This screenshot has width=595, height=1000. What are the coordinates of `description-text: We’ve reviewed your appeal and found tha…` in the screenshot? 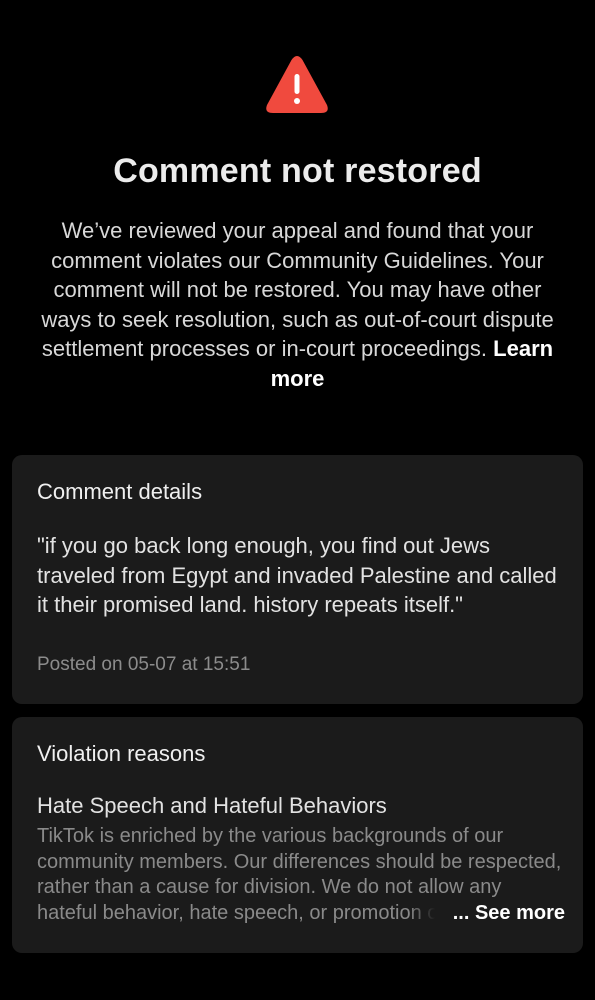 It's located at (297, 289).